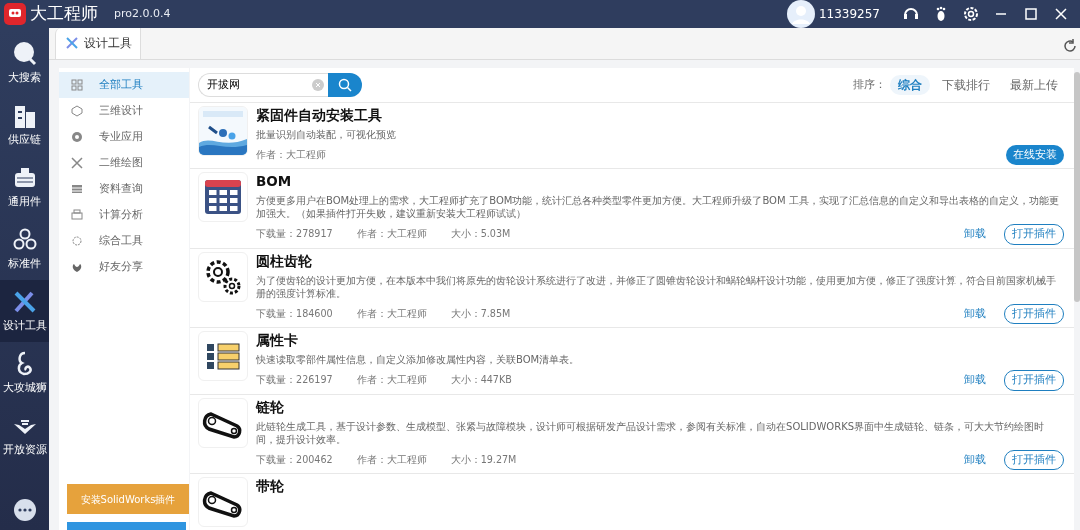 This screenshot has height=530, width=1080. What do you see at coordinates (25, 311) in the screenshot?
I see `nav-item: 设计工具` at bounding box center [25, 311].